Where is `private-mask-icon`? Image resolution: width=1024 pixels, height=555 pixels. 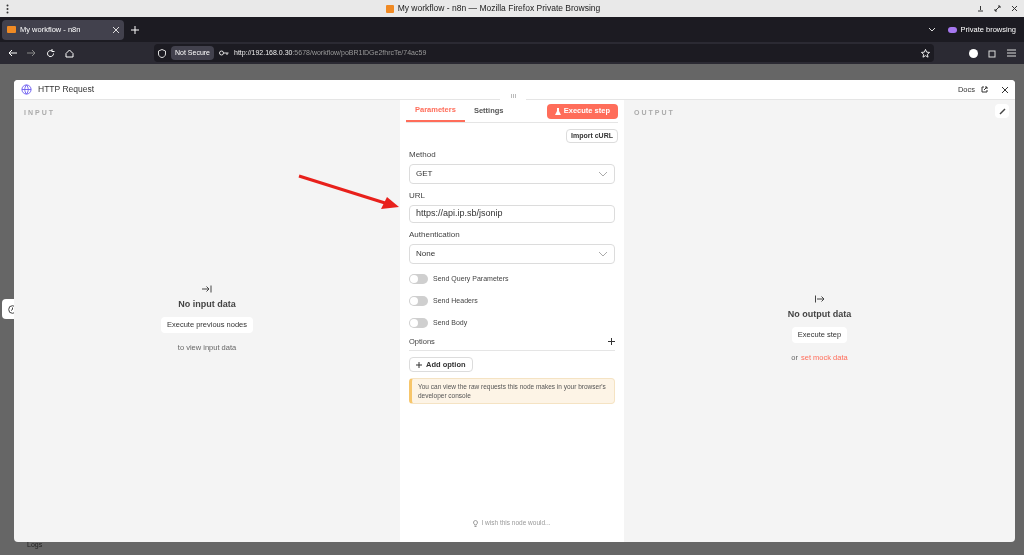
private-mask-icon is located at coordinates (952, 29).